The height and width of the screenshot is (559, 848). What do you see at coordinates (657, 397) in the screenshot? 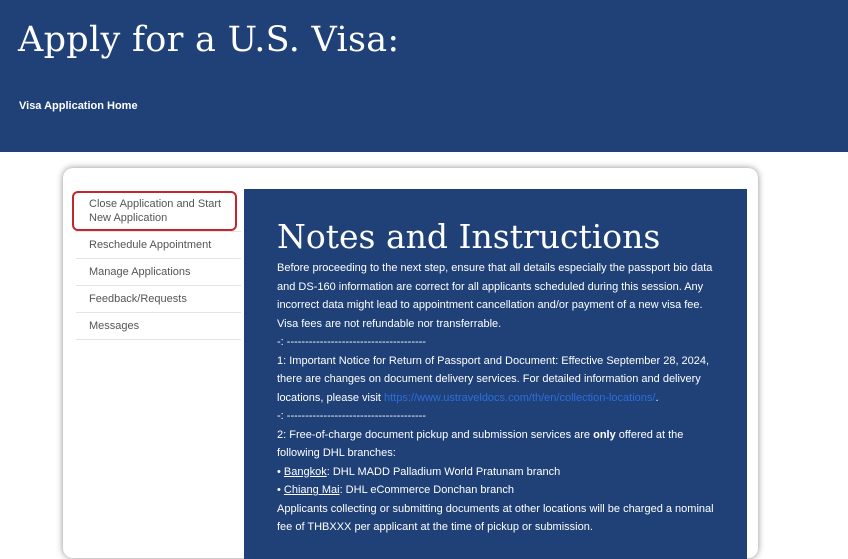
I see `notice-delivery-end: .` at bounding box center [657, 397].